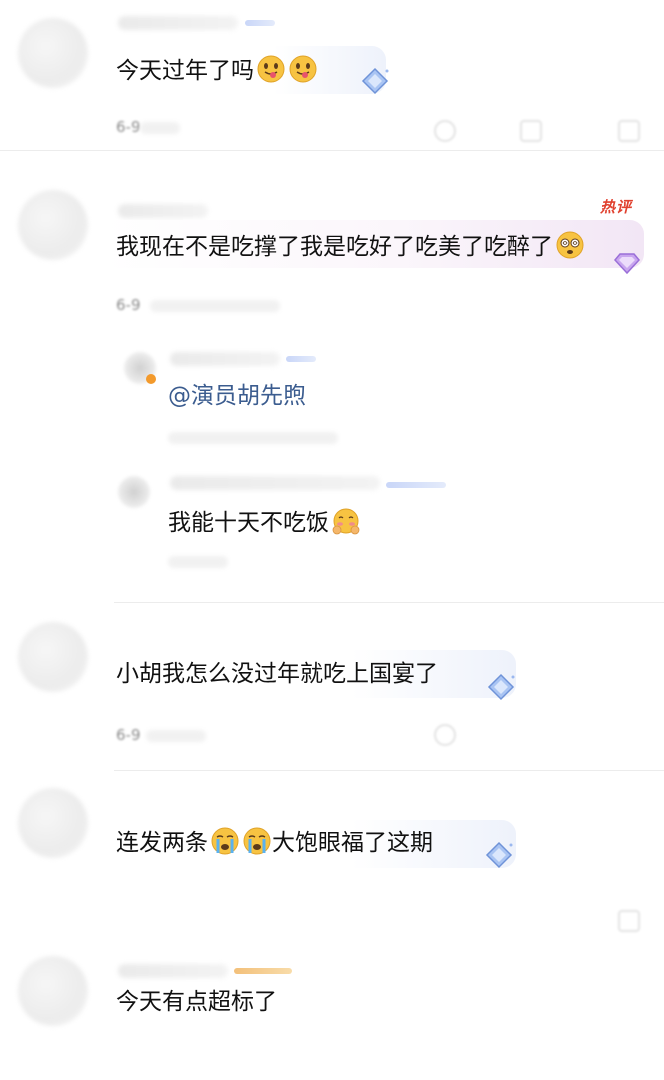  Describe the element at coordinates (185, 71) in the screenshot. I see `comment-text-content: 今天过年了吗` at that location.